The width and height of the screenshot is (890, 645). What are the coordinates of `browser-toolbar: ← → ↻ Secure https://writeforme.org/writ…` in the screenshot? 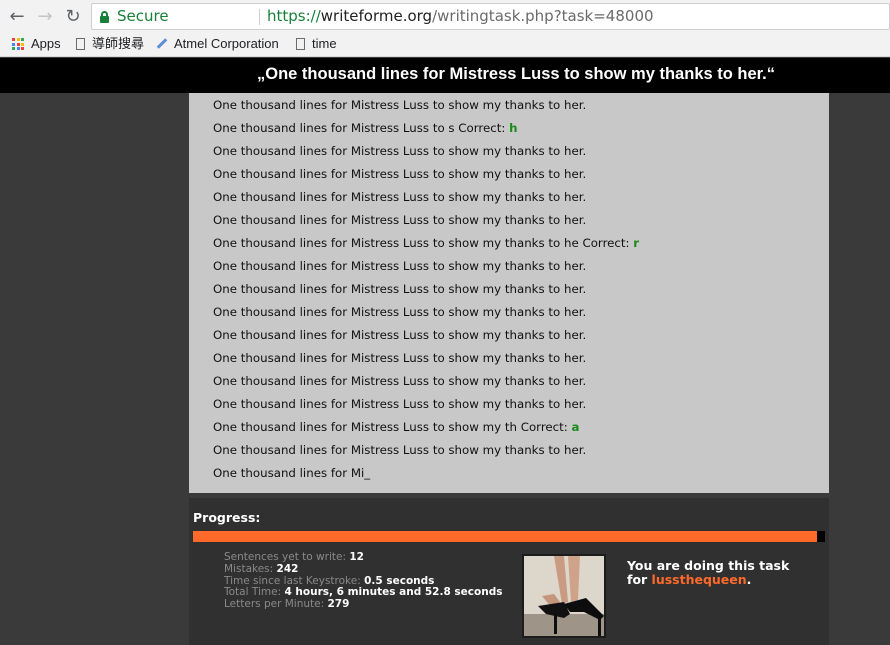 It's located at (445, 16).